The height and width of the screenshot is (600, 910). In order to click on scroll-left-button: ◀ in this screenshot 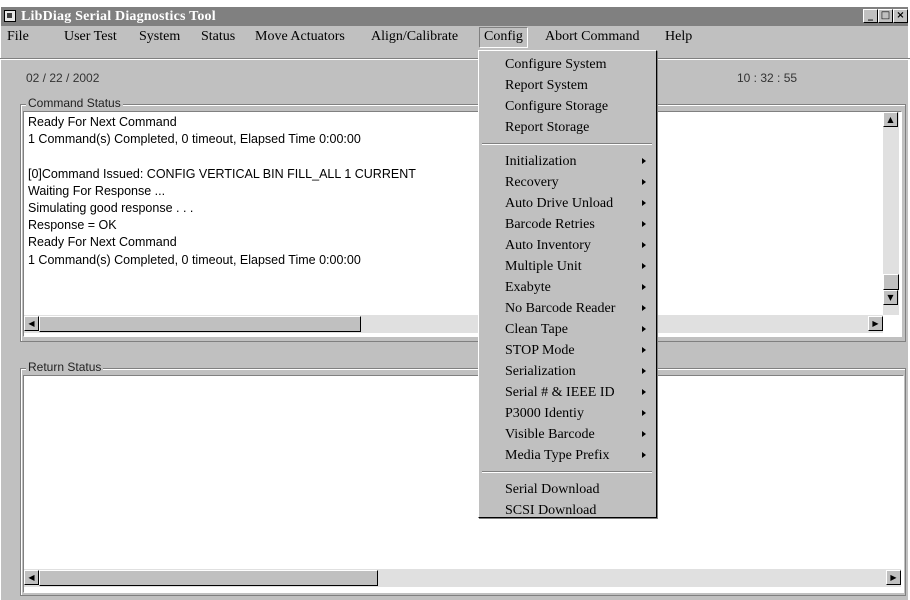, I will do `click(31, 323)`.